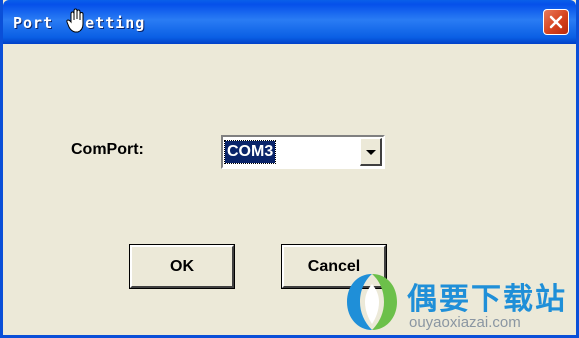  I want to click on title-text-part2: etting, so click(115, 23).